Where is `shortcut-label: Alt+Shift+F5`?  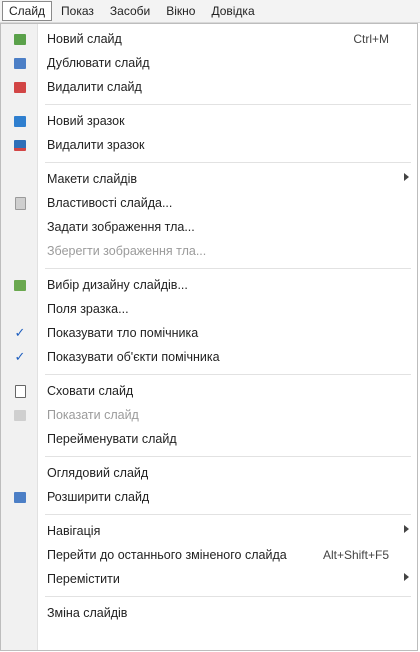 shortcut-label: Alt+Shift+F5 is located at coordinates (355, 555).